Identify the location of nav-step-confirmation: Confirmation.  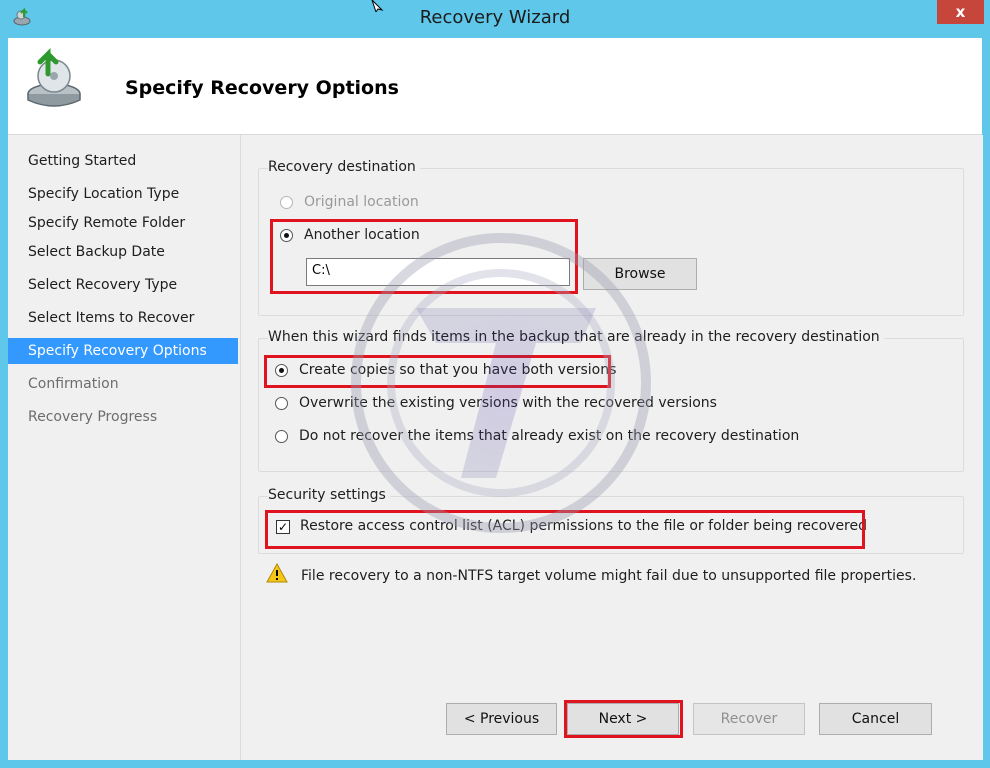
(73, 384).